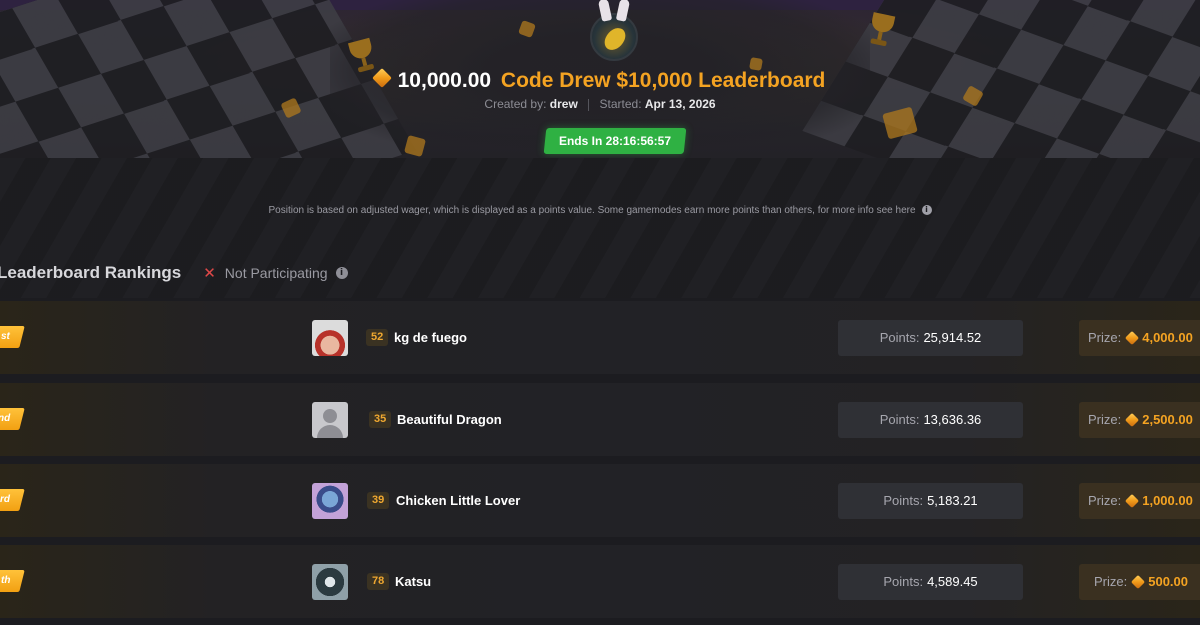 The width and height of the screenshot is (1200, 625). I want to click on prize-box: Prize: 2,500.00, so click(1139, 420).